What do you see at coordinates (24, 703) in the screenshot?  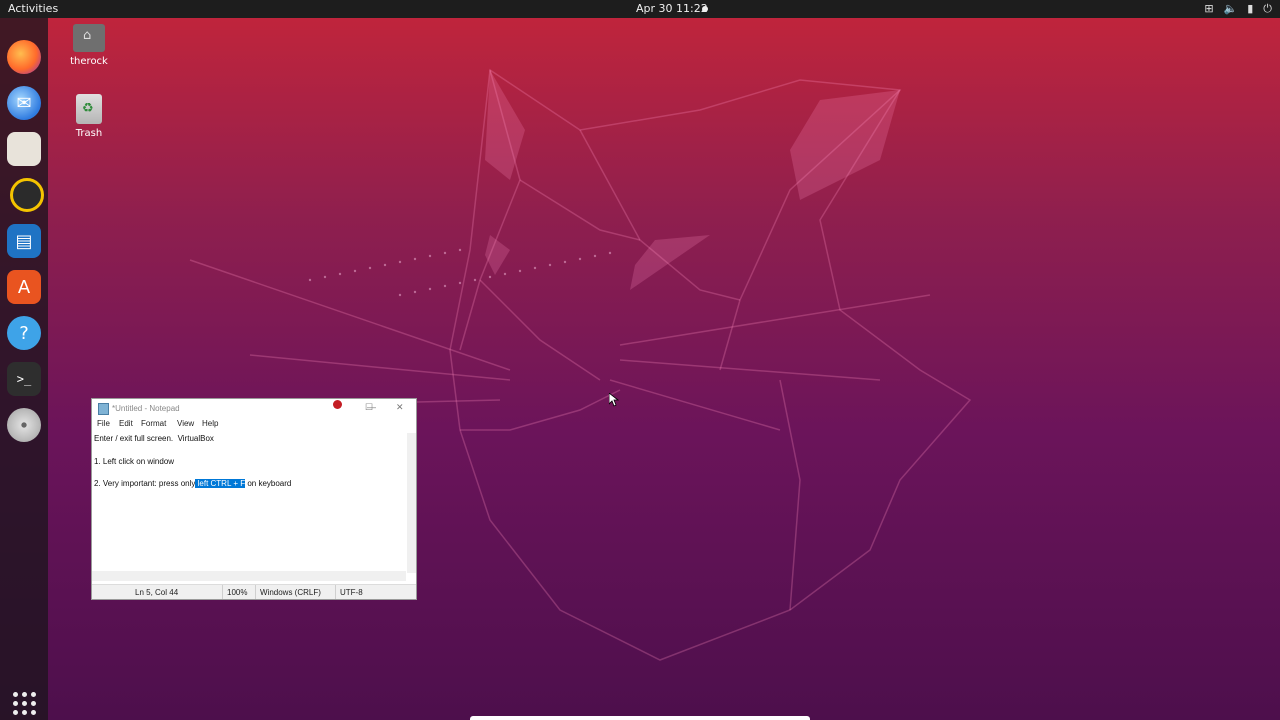 I see `show-applications-icon` at bounding box center [24, 703].